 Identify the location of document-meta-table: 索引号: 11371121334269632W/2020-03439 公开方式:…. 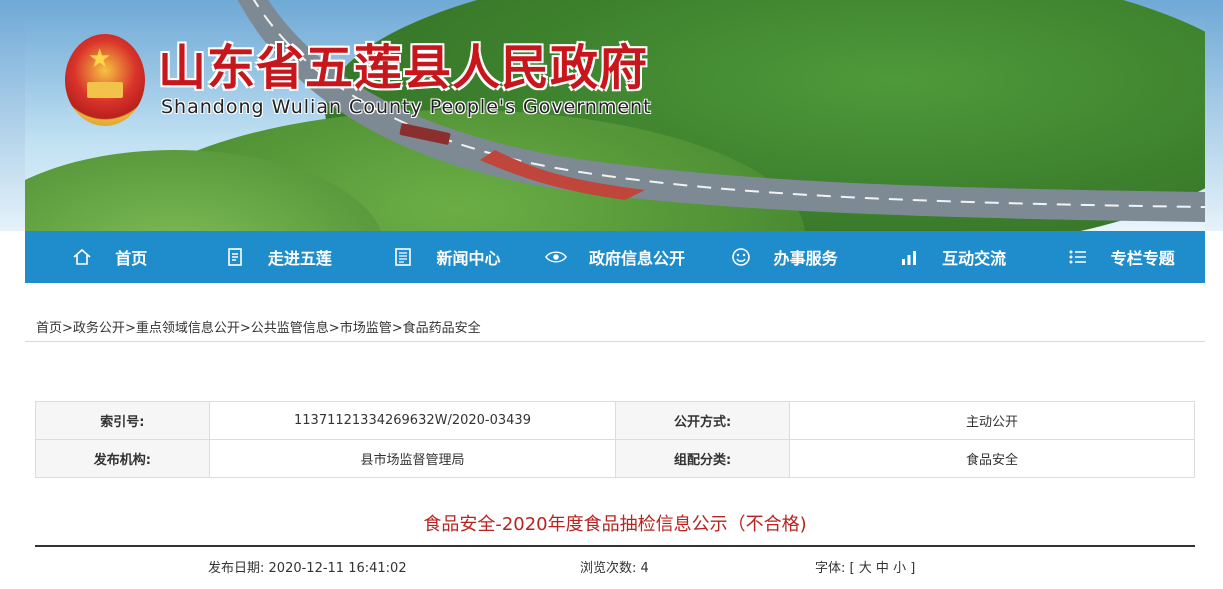
(615, 439).